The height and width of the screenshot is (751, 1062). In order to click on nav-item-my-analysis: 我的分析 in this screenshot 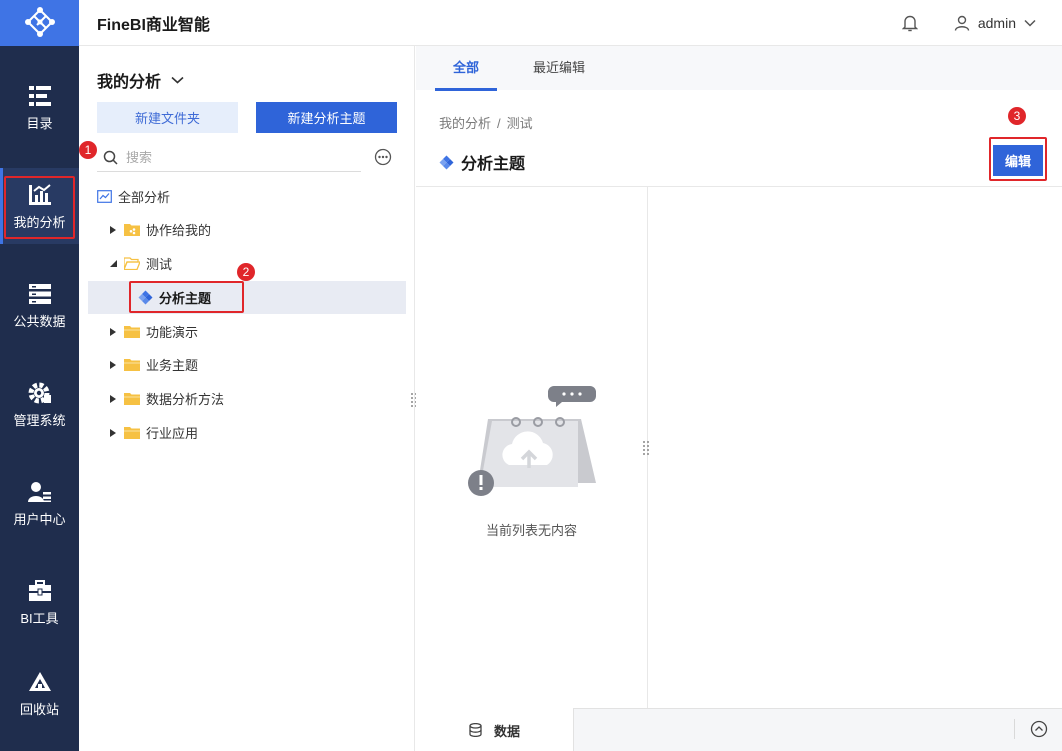, I will do `click(39, 206)`.